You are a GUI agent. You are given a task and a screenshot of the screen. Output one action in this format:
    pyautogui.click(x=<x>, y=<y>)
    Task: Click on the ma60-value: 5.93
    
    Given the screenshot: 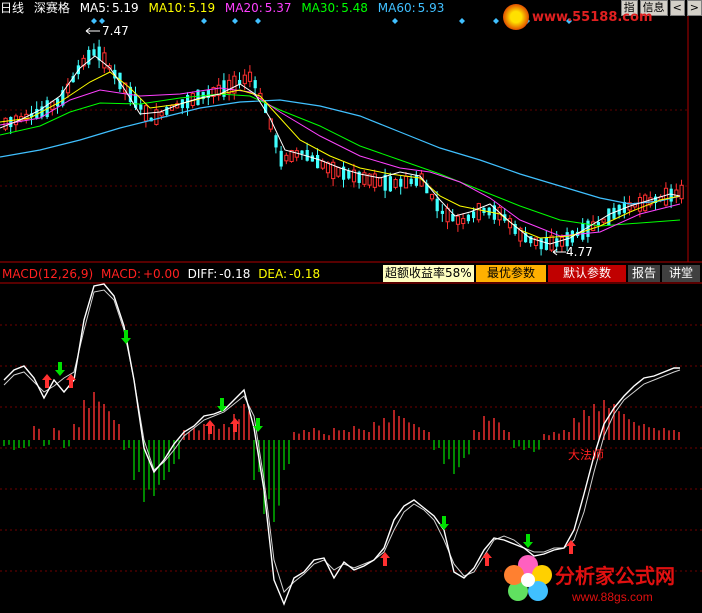 What is the action you would take?
    pyautogui.click(x=431, y=8)
    